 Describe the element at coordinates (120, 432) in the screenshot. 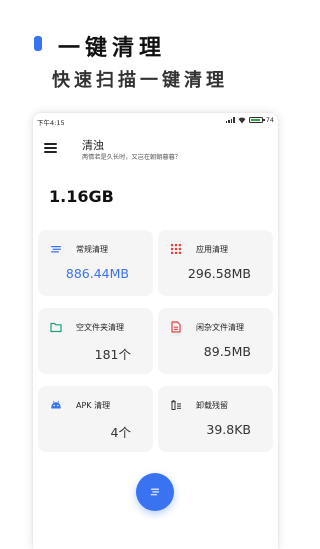

I see `card-value: 4个` at that location.